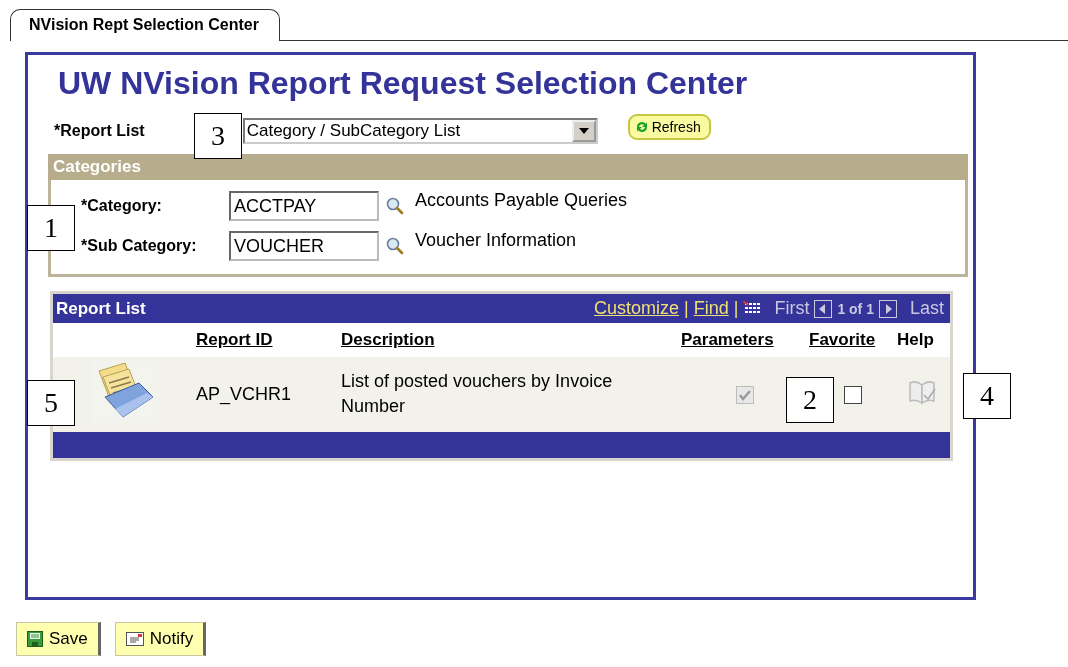 The width and height of the screenshot is (1068, 667). Describe the element at coordinates (823, 308) in the screenshot. I see `previous-icon` at that location.